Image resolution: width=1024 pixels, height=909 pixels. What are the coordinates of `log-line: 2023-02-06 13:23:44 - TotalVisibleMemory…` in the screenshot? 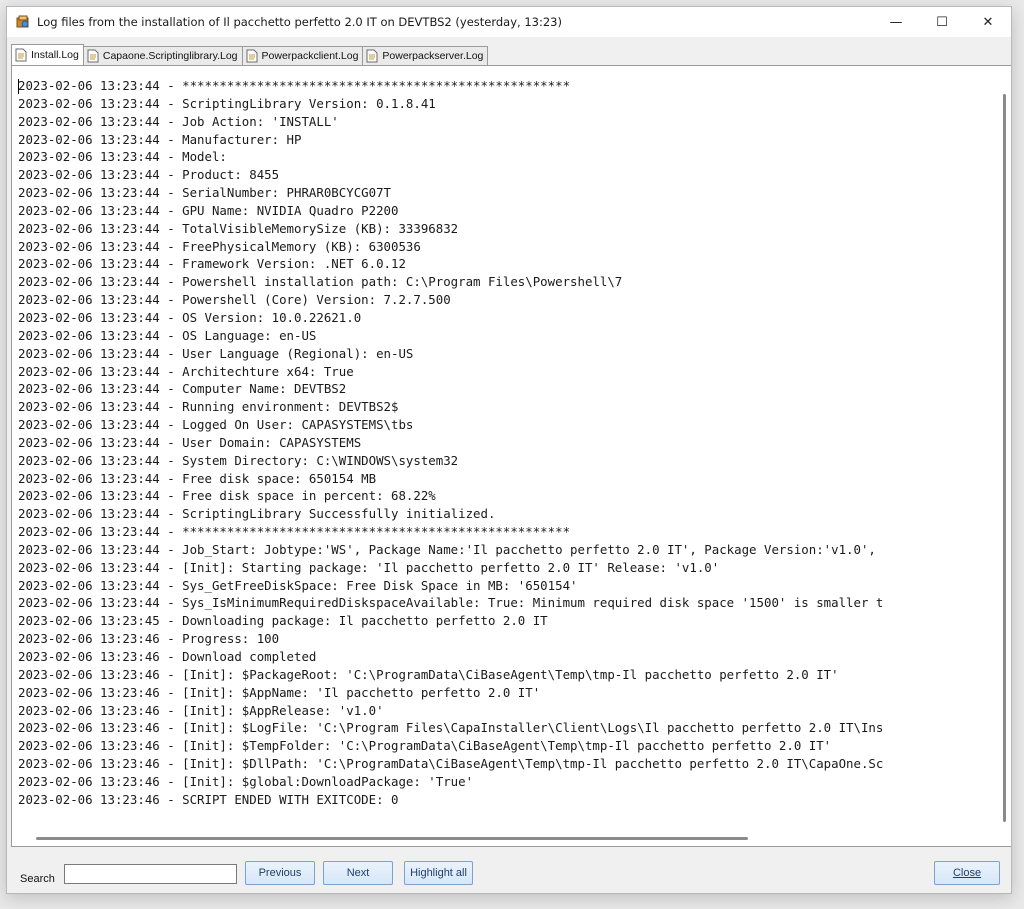 It's located at (238, 228).